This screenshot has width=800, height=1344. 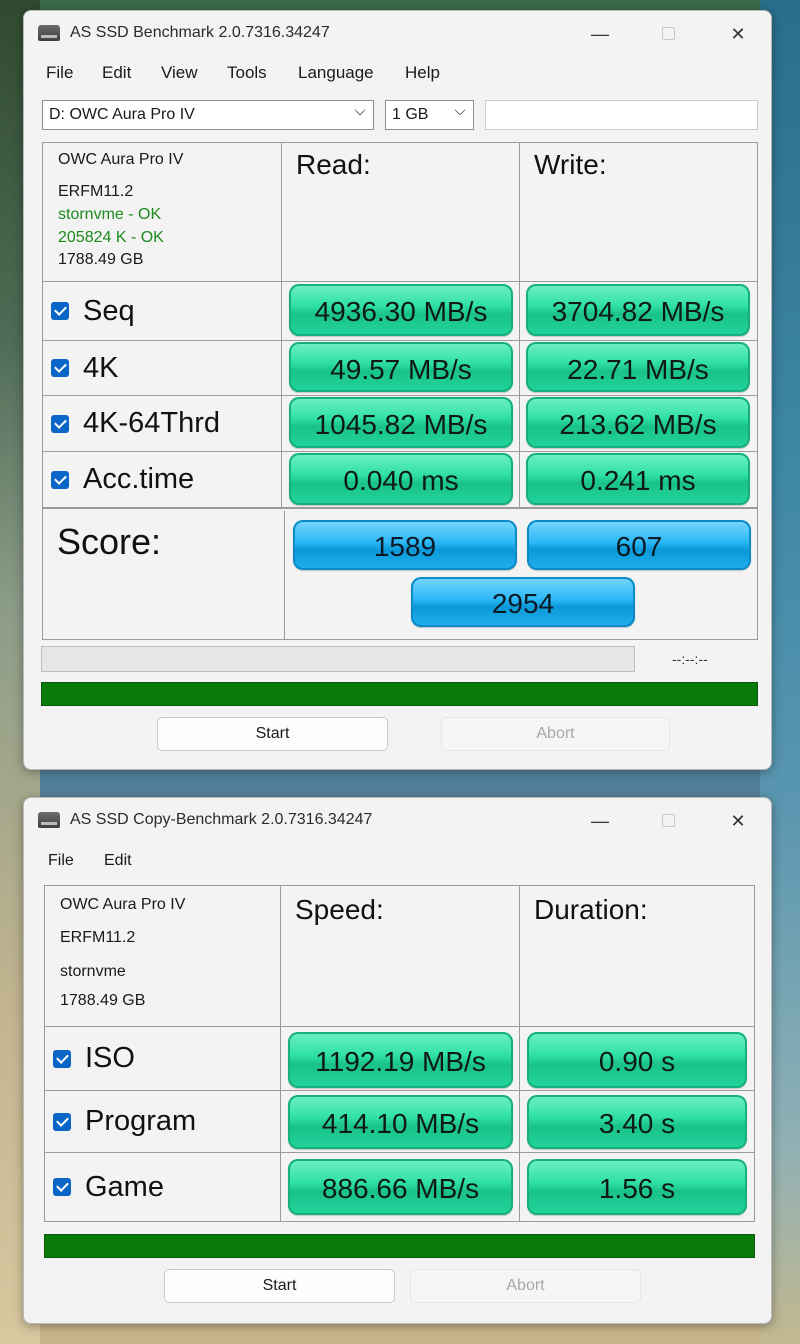 What do you see at coordinates (111, 237) in the screenshot?
I see `drive-alignment-status: 205824 K - OK` at bounding box center [111, 237].